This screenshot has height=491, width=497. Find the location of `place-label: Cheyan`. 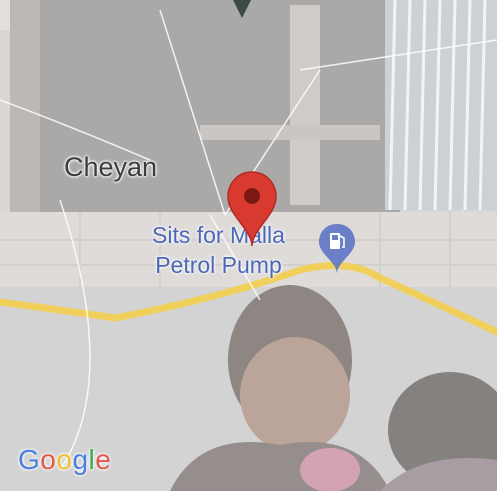

place-label: Cheyan is located at coordinates (110, 167).